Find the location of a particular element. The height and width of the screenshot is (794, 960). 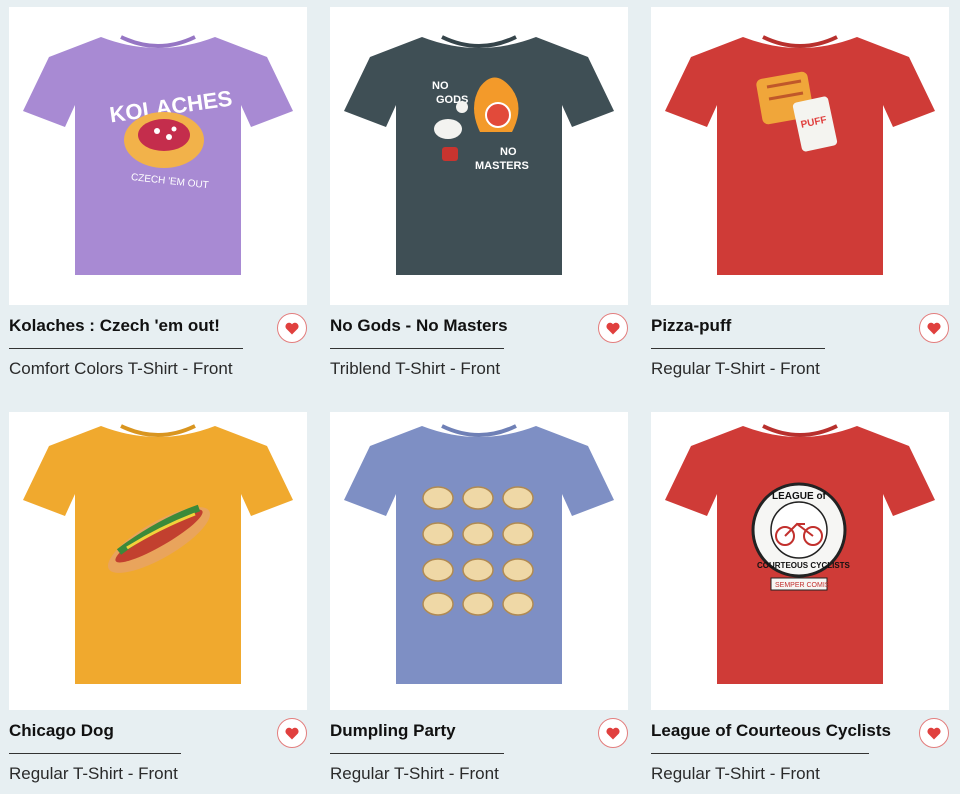

product-title: Dumpling Party is located at coordinates (393, 731).